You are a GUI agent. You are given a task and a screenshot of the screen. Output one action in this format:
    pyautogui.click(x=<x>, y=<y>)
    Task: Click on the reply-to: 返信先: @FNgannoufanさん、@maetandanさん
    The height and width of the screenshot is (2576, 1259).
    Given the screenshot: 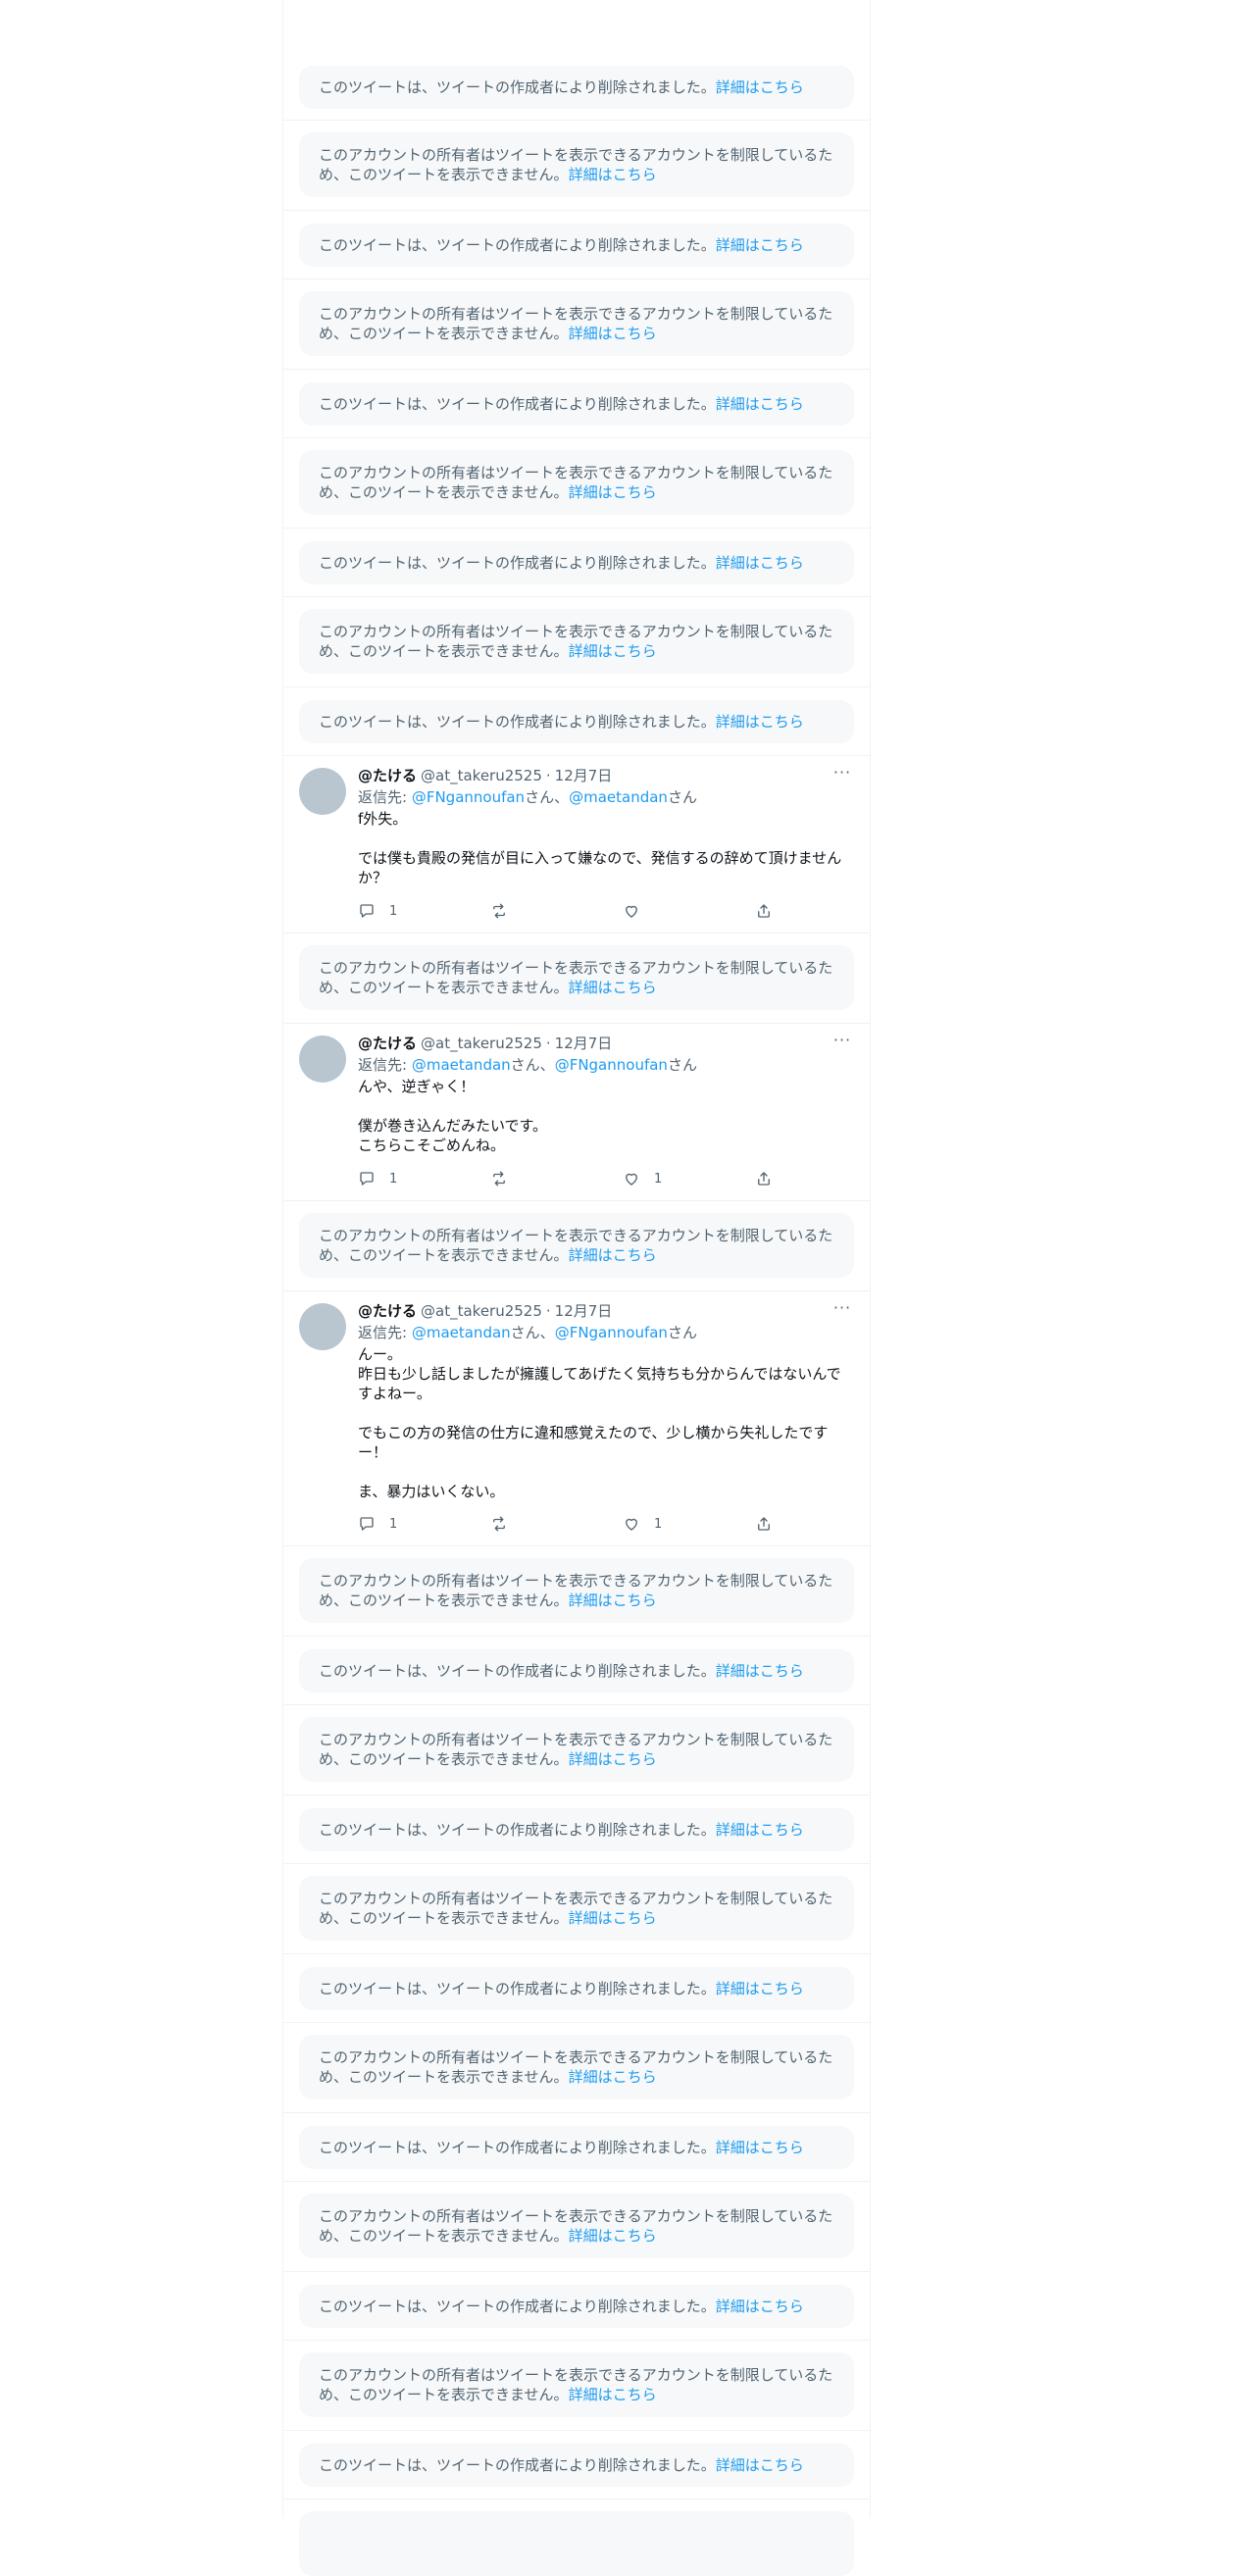 What is the action you would take?
    pyautogui.click(x=606, y=797)
    